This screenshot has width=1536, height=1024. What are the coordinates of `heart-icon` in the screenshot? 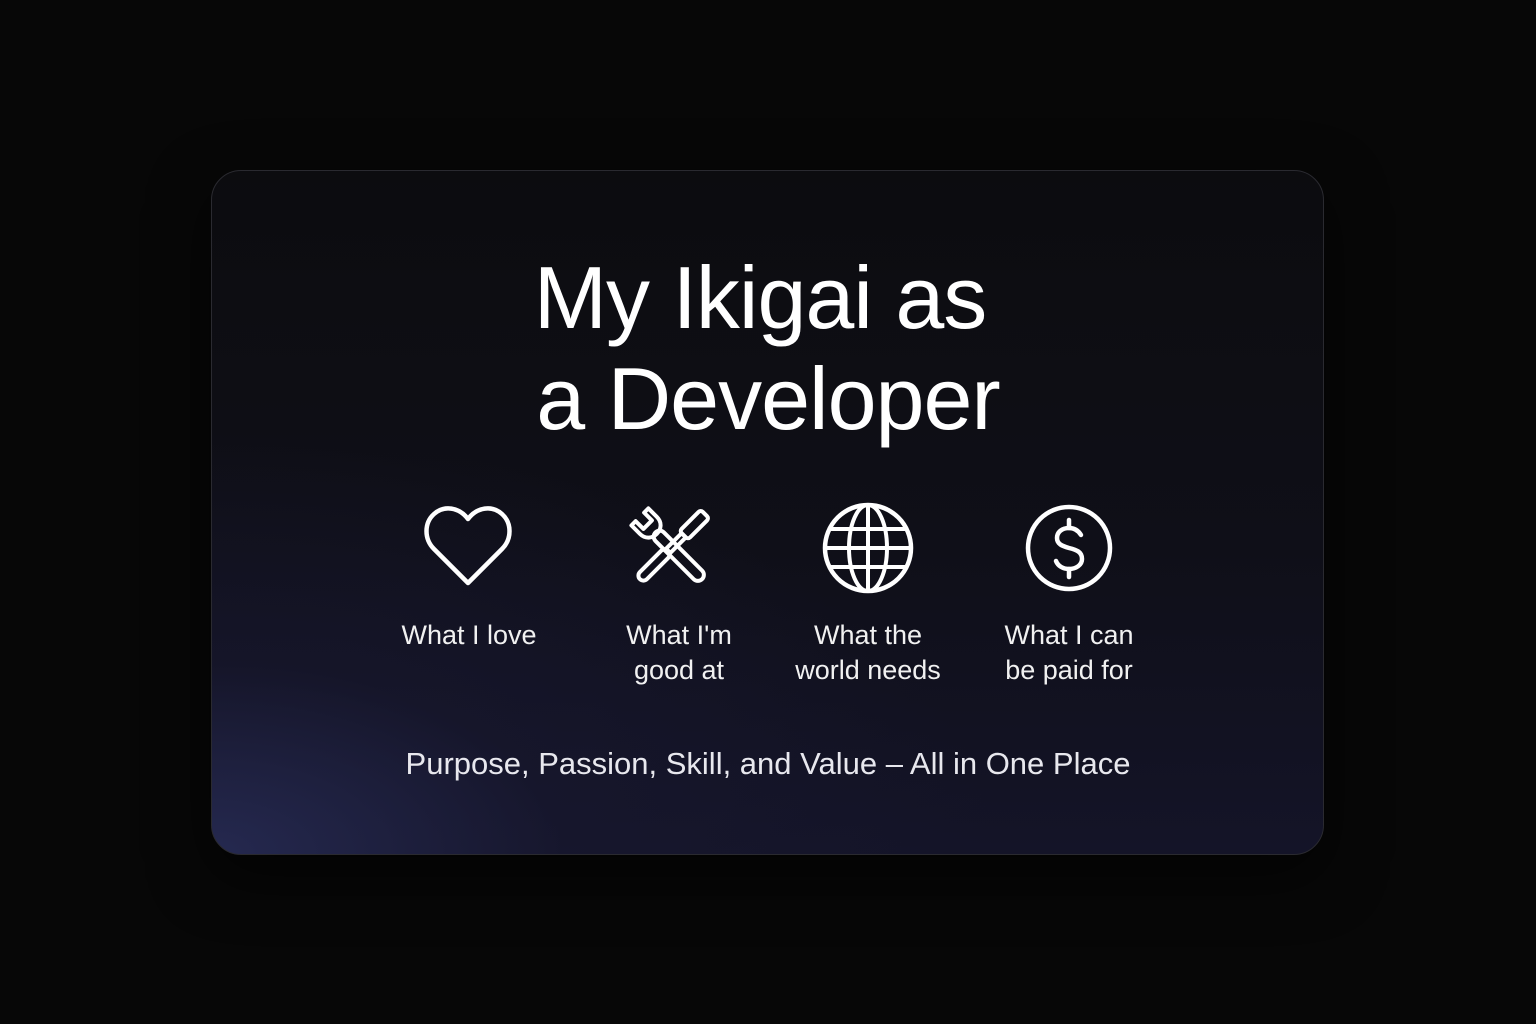 It's located at (468, 548).